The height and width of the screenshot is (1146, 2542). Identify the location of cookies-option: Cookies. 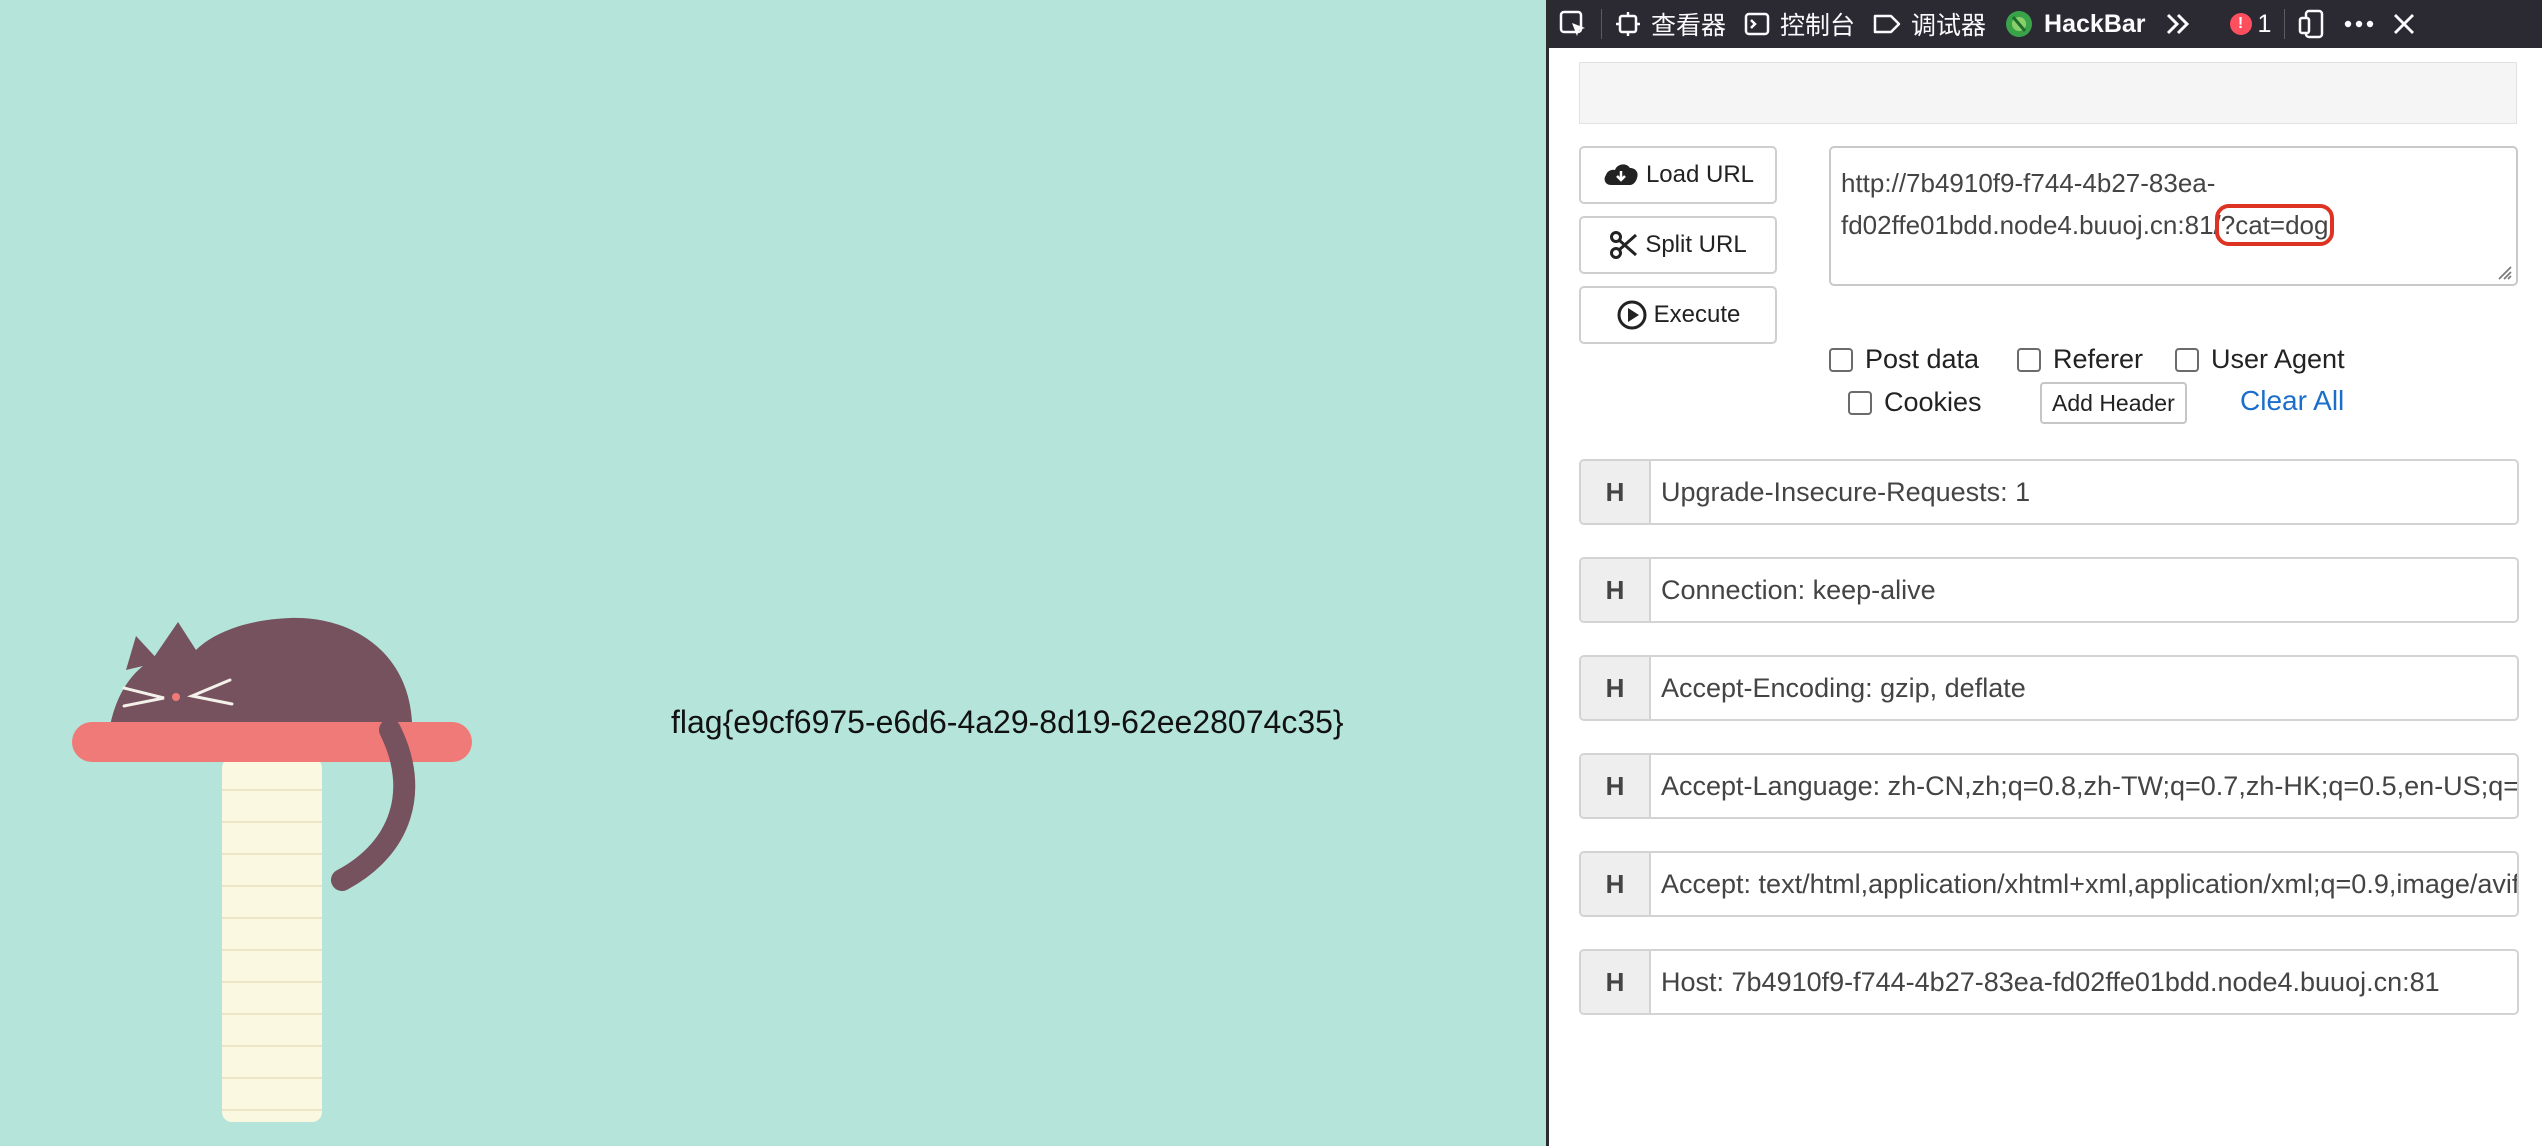
(1915, 402).